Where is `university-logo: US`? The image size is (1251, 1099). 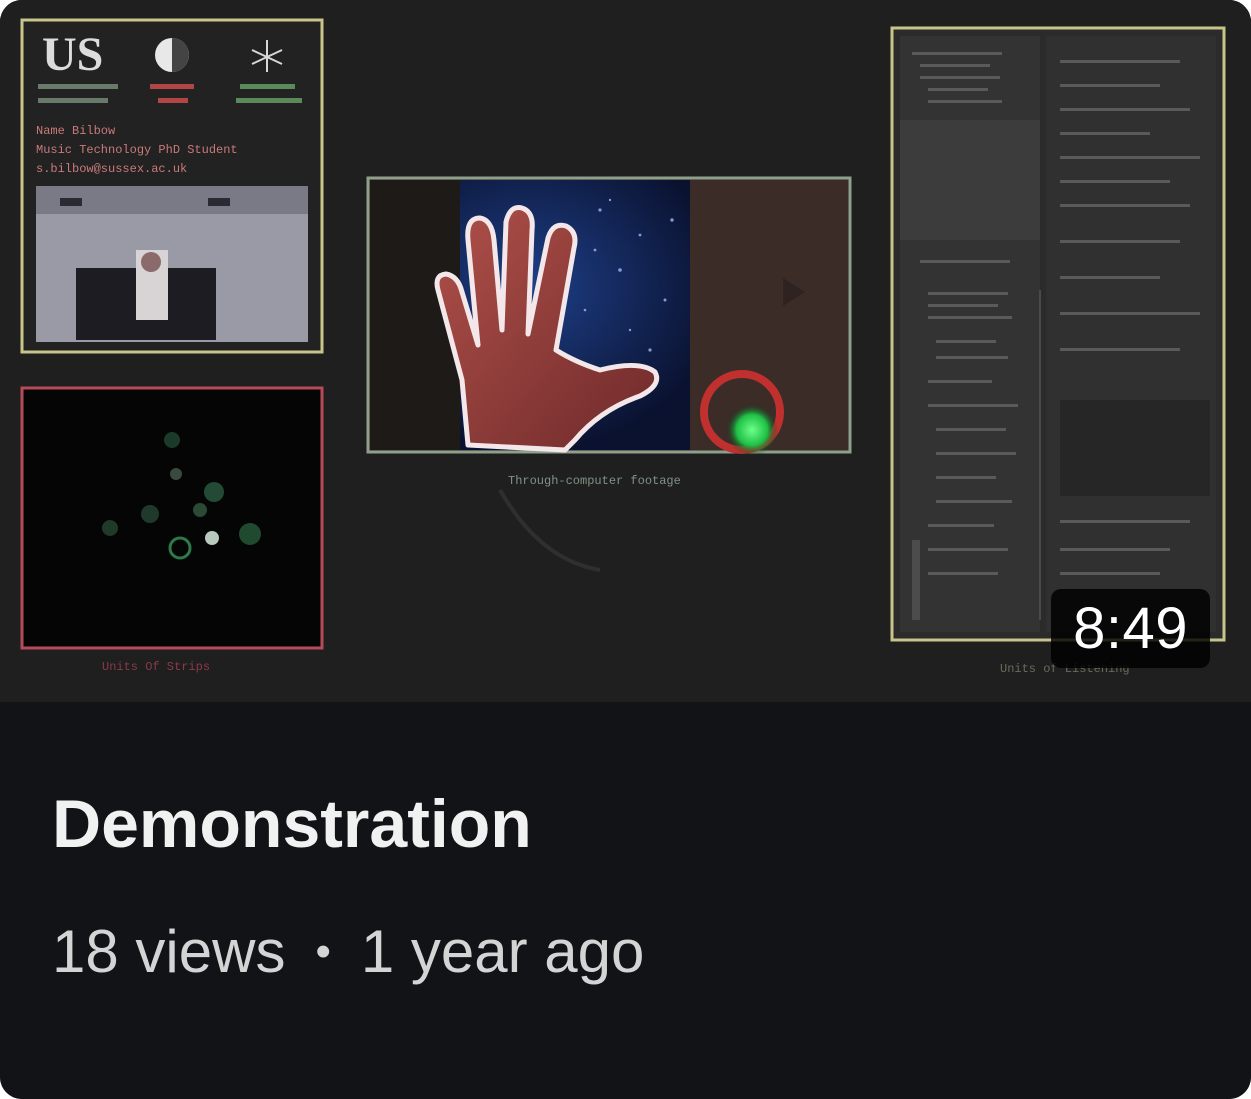
university-logo: US is located at coordinates (72, 54).